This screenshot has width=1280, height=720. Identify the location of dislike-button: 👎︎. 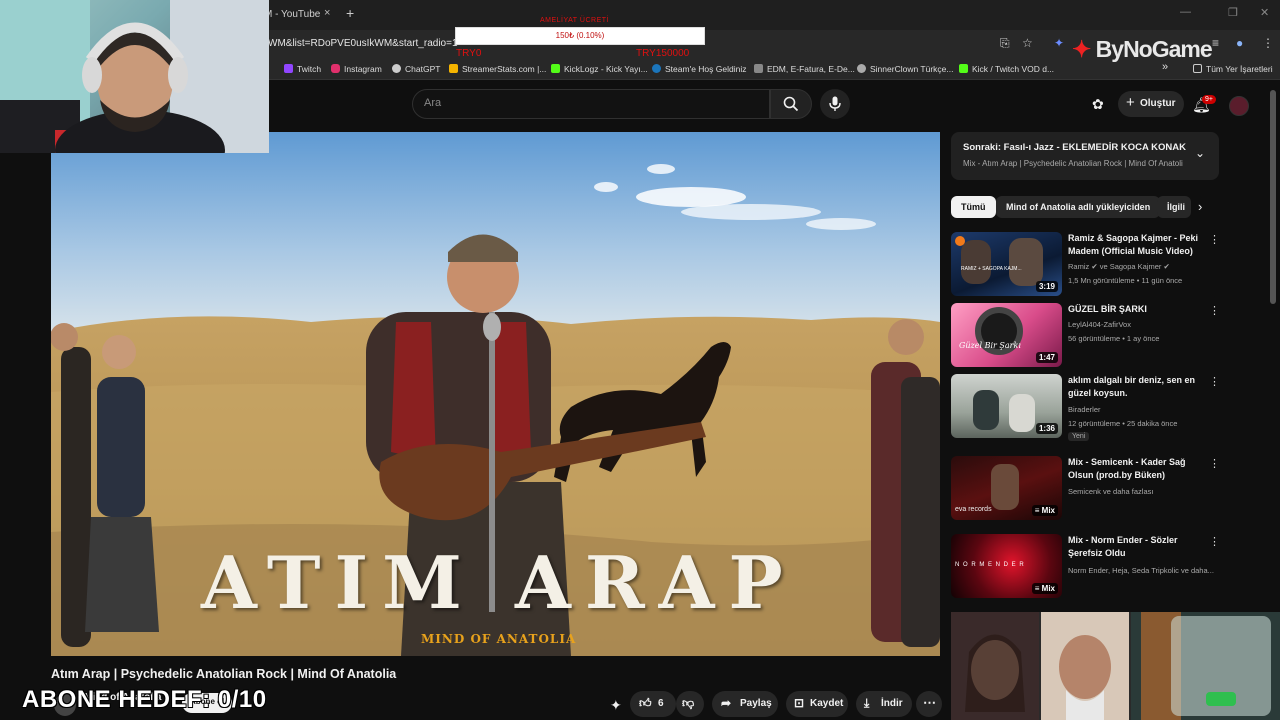
(690, 704).